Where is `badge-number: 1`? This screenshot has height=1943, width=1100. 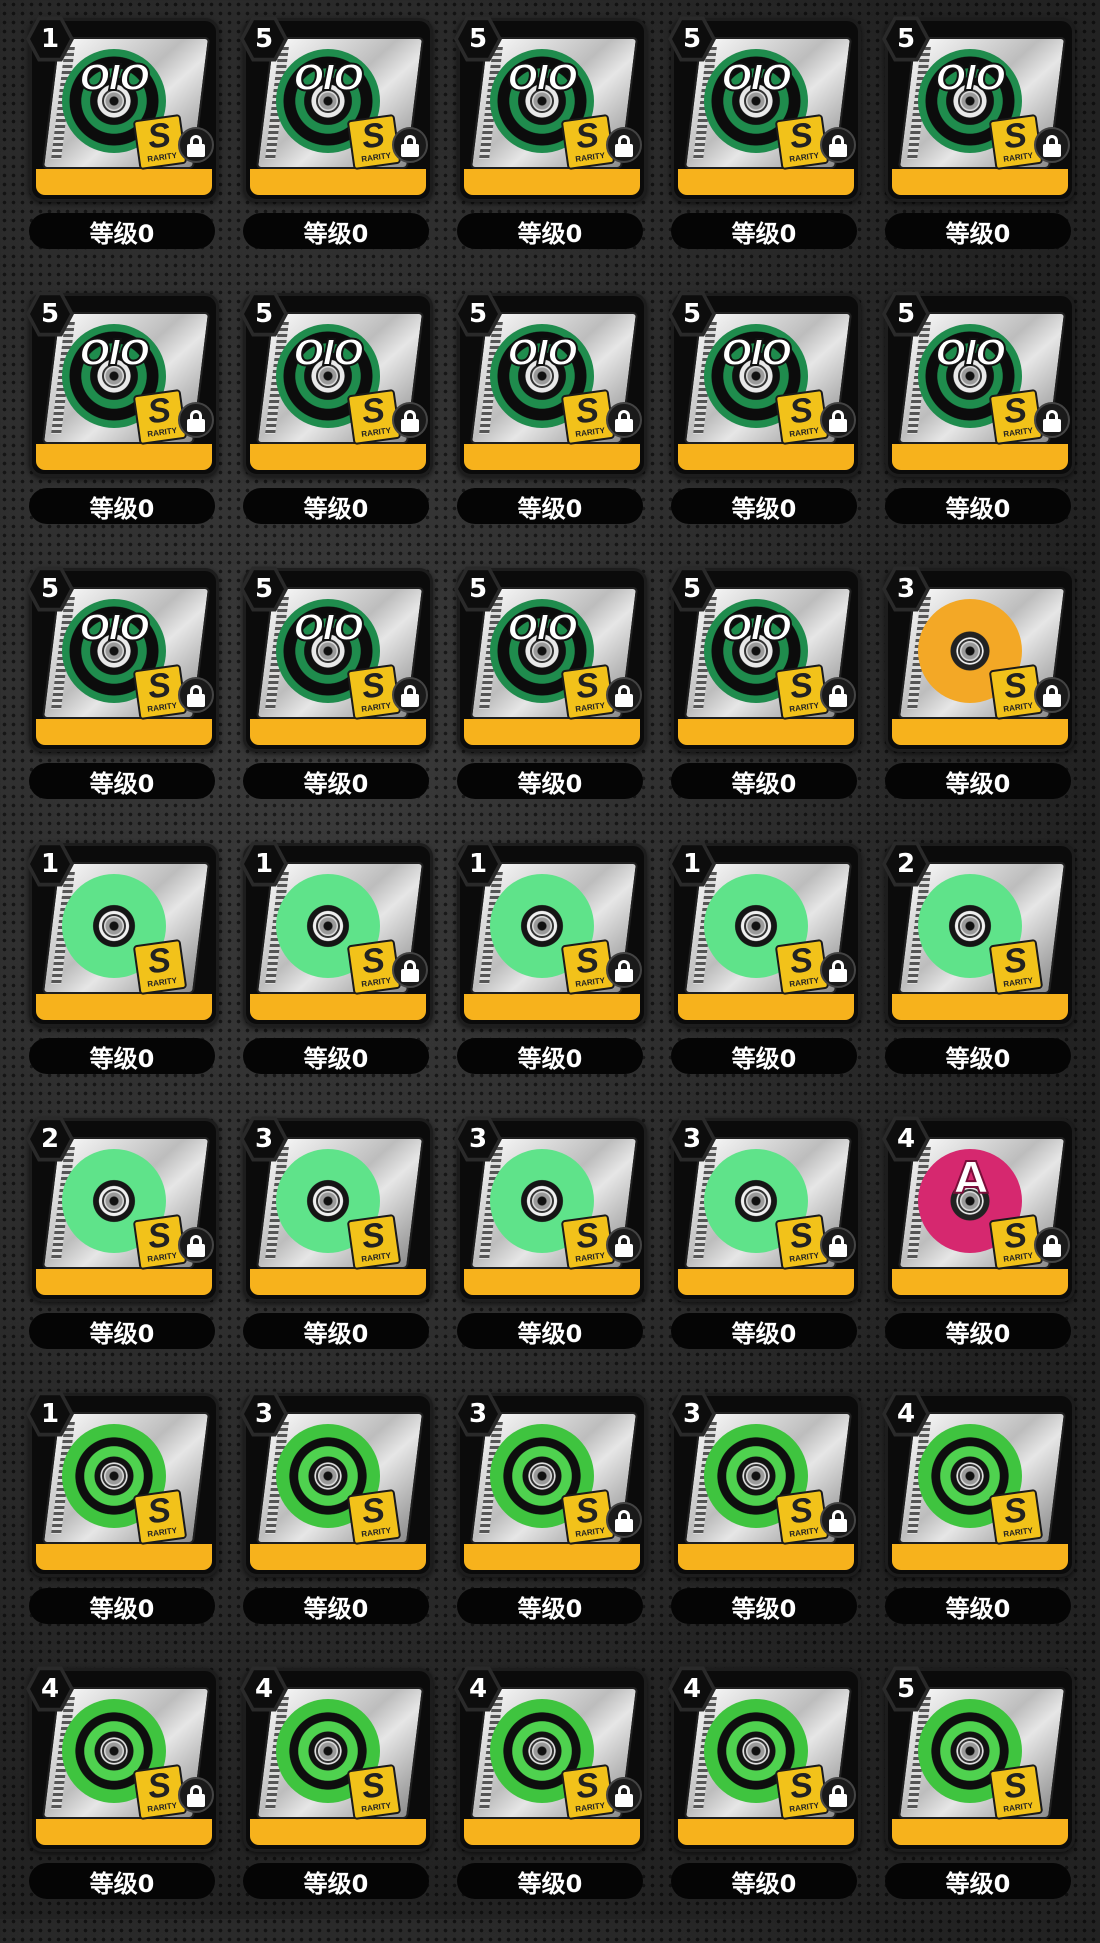
badge-number: 1 is located at coordinates (264, 864).